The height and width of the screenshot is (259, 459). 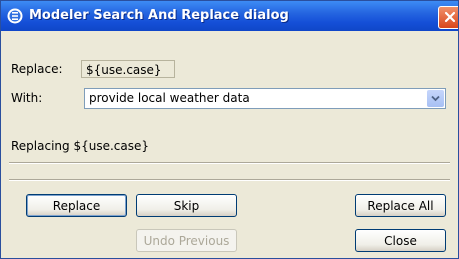 I want to click on undo-previous-button: Undo Previous, so click(x=186, y=240).